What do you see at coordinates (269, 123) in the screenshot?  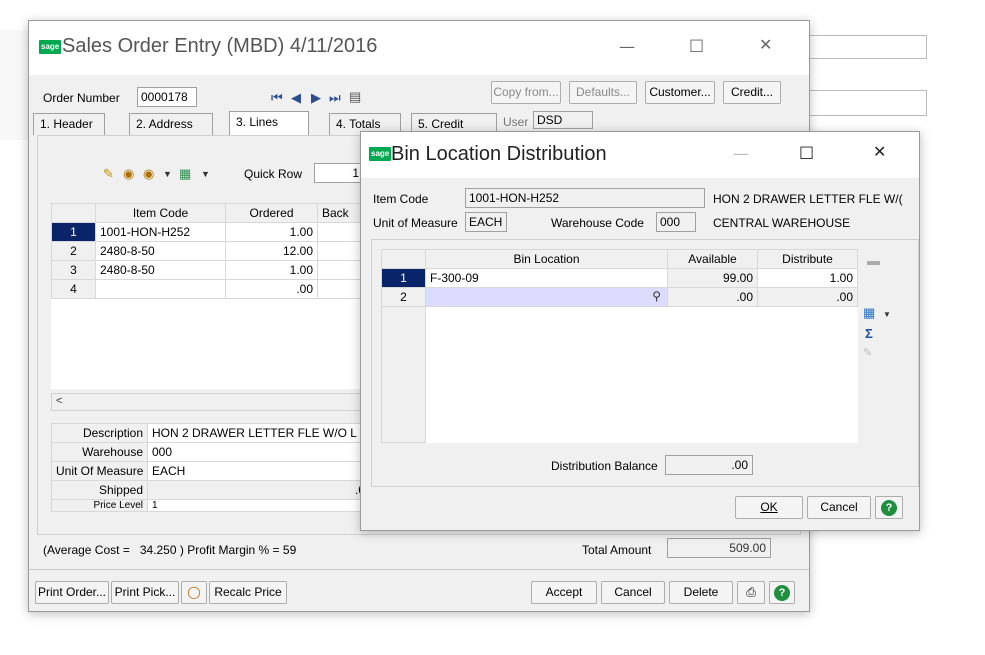 I see `tab-lines: 3. Lines` at bounding box center [269, 123].